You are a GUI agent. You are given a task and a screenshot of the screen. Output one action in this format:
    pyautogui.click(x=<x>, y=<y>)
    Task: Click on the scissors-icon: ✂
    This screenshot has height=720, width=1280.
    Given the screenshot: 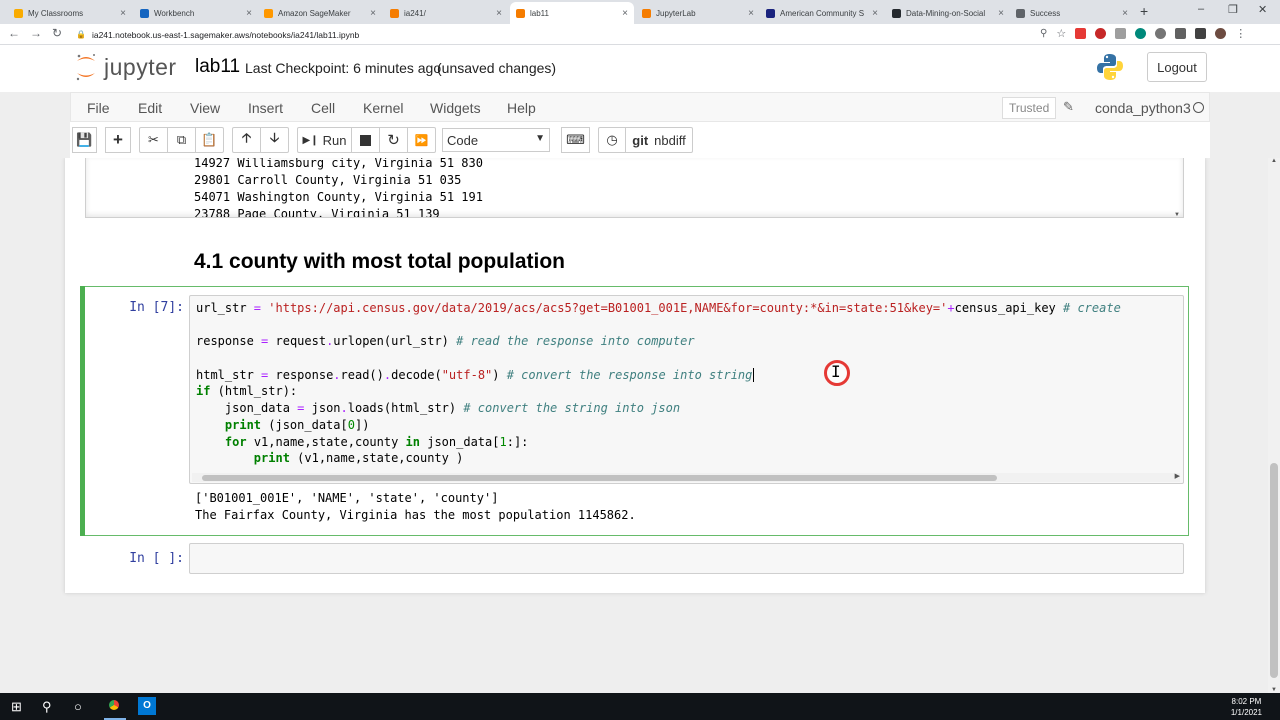 What is the action you would take?
    pyautogui.click(x=153, y=139)
    